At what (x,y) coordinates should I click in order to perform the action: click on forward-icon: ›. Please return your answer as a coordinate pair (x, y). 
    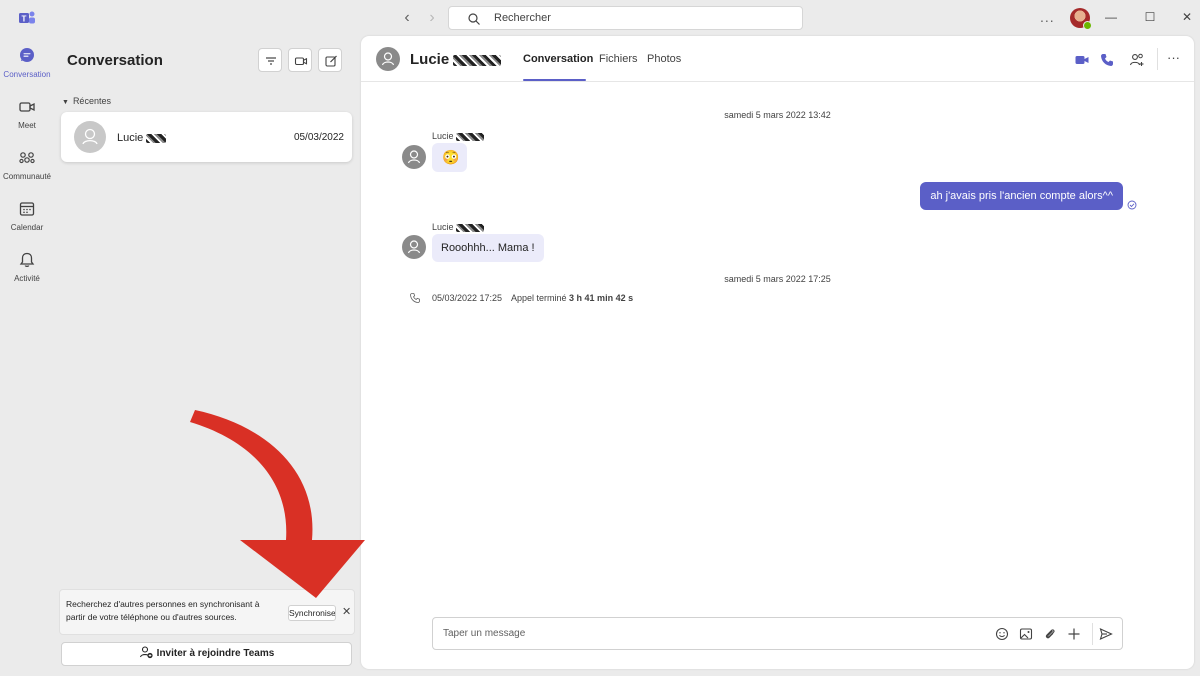
    Looking at the image, I should click on (432, 18).